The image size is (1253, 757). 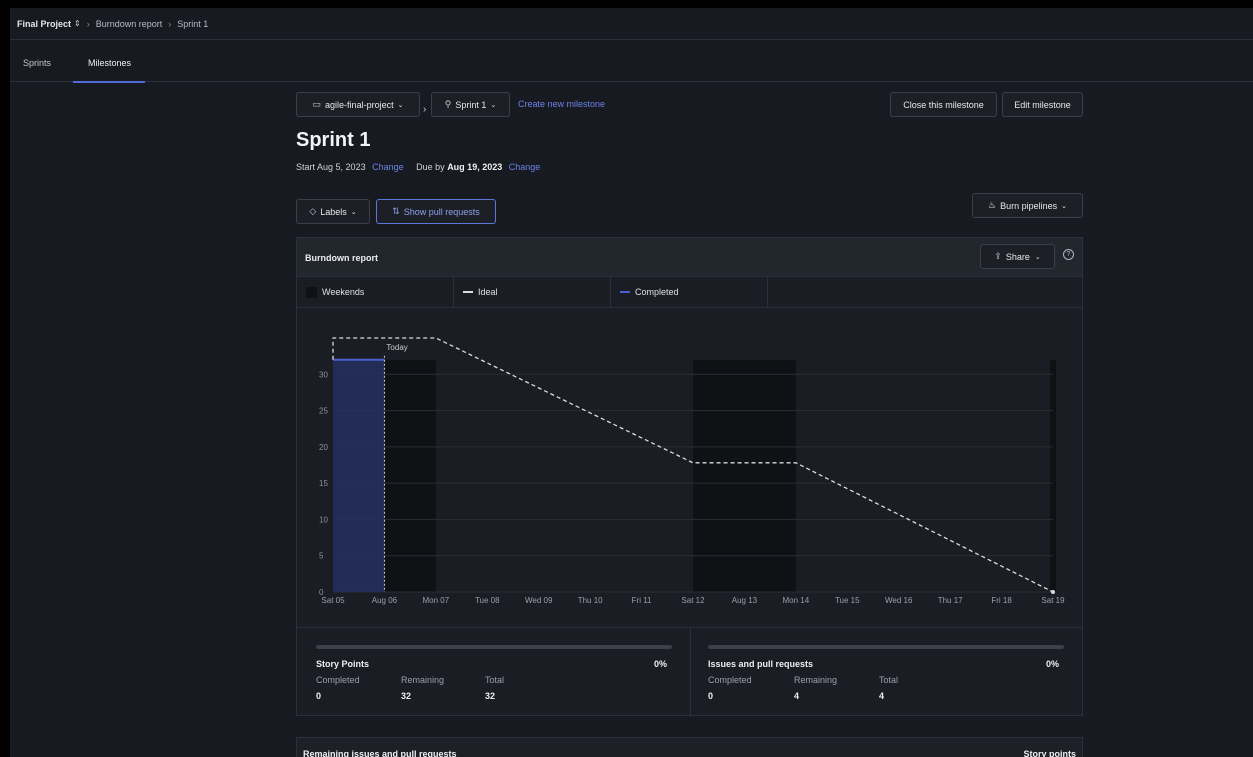 I want to click on breadcrumb-project: Final Project, so click(x=44, y=24).